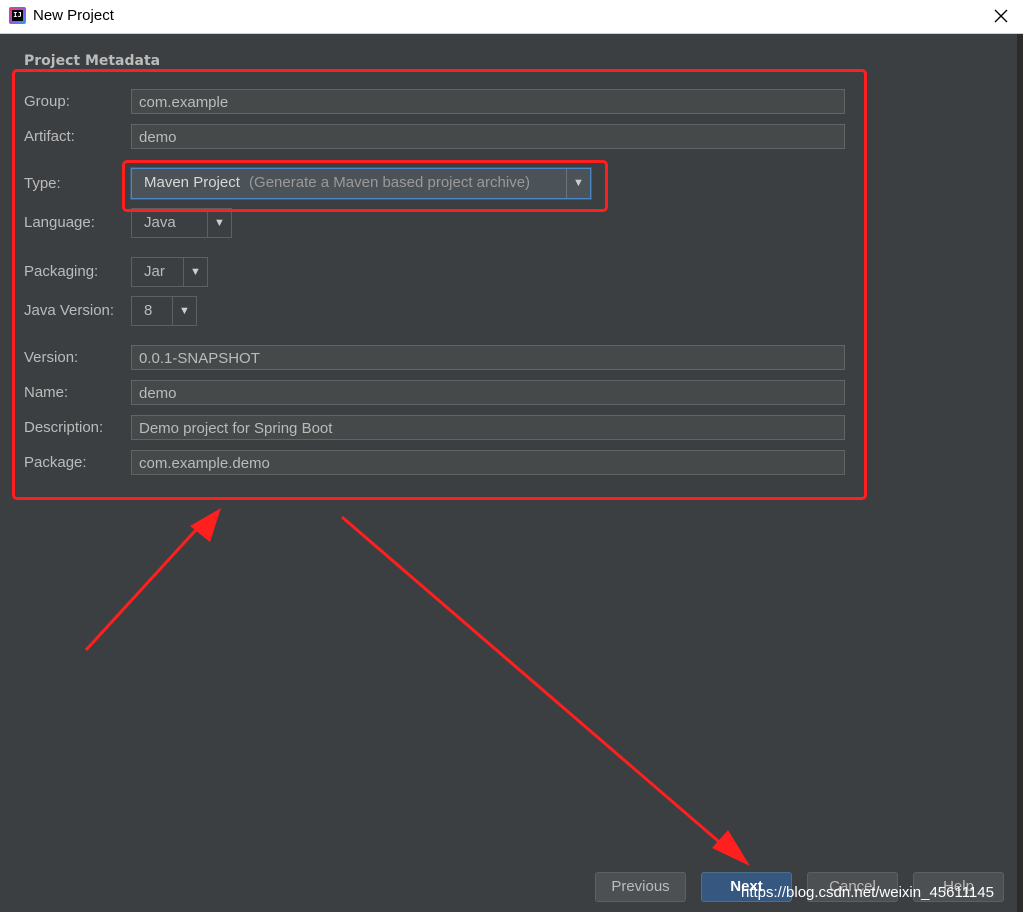 This screenshot has width=1023, height=912. I want to click on language-select-value: Java, so click(160, 222).